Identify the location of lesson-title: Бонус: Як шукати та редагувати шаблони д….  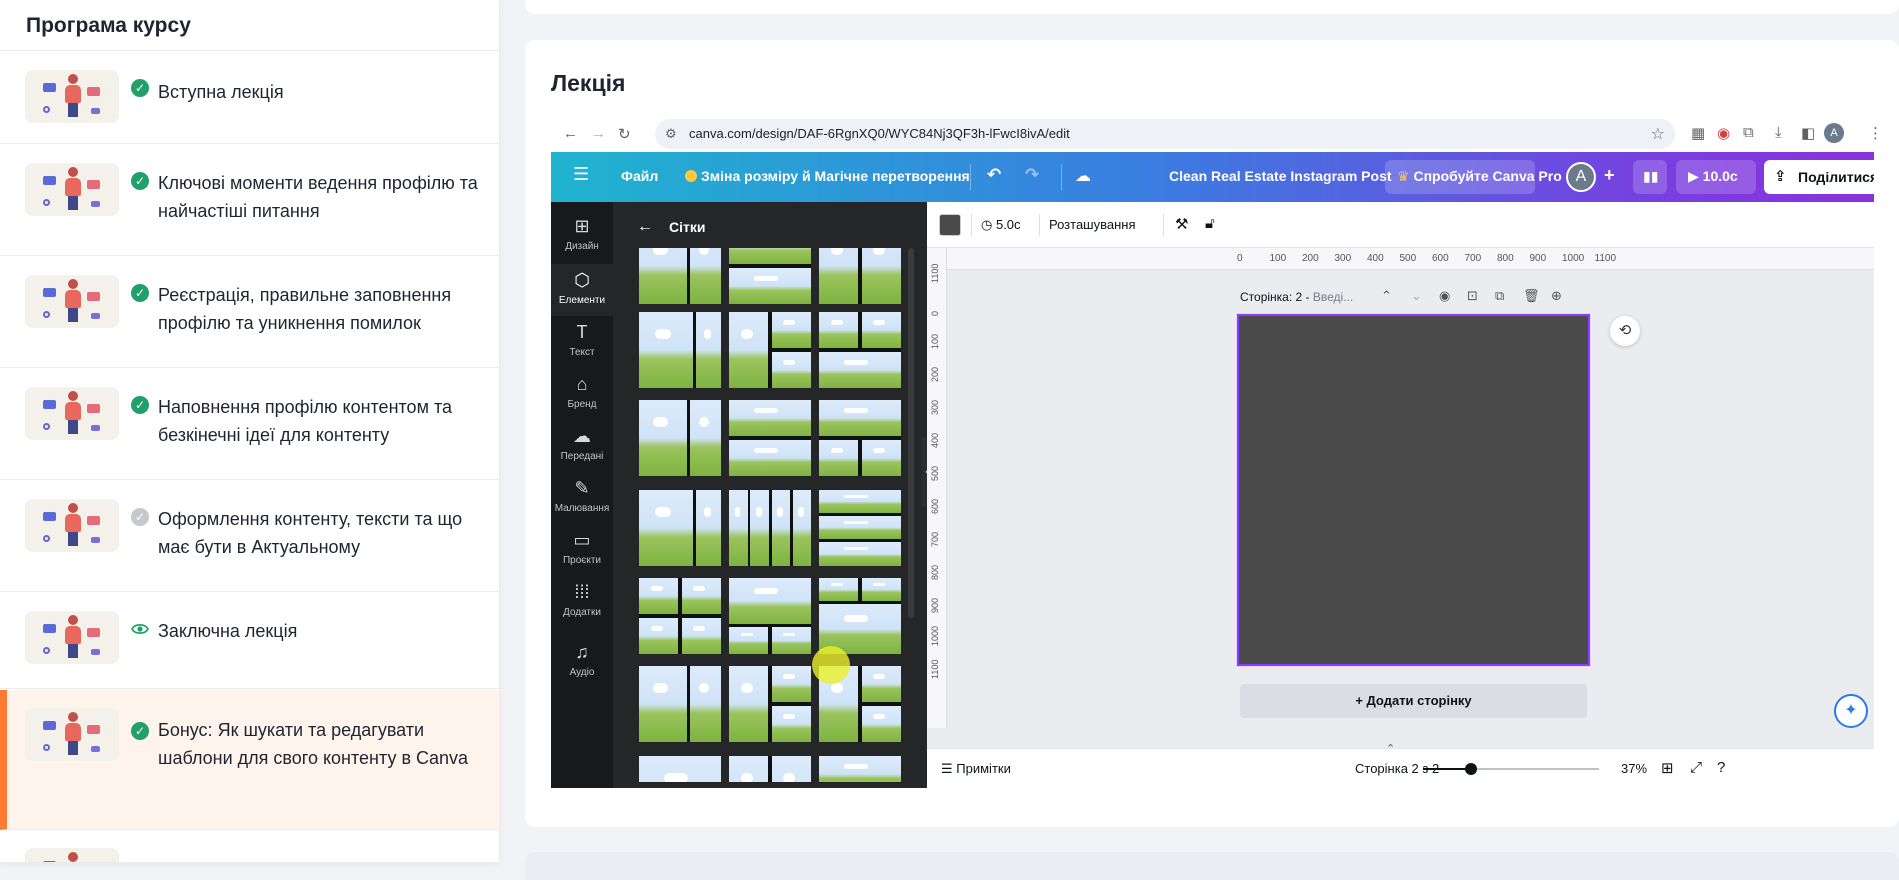
(313, 744).